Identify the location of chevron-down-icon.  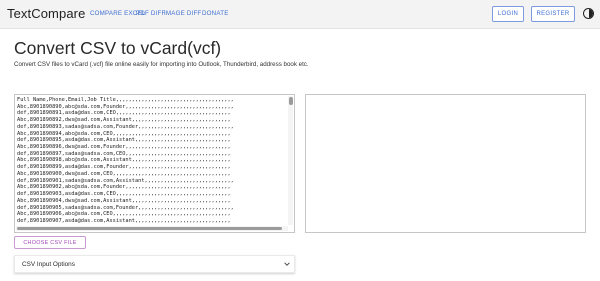
(287, 264).